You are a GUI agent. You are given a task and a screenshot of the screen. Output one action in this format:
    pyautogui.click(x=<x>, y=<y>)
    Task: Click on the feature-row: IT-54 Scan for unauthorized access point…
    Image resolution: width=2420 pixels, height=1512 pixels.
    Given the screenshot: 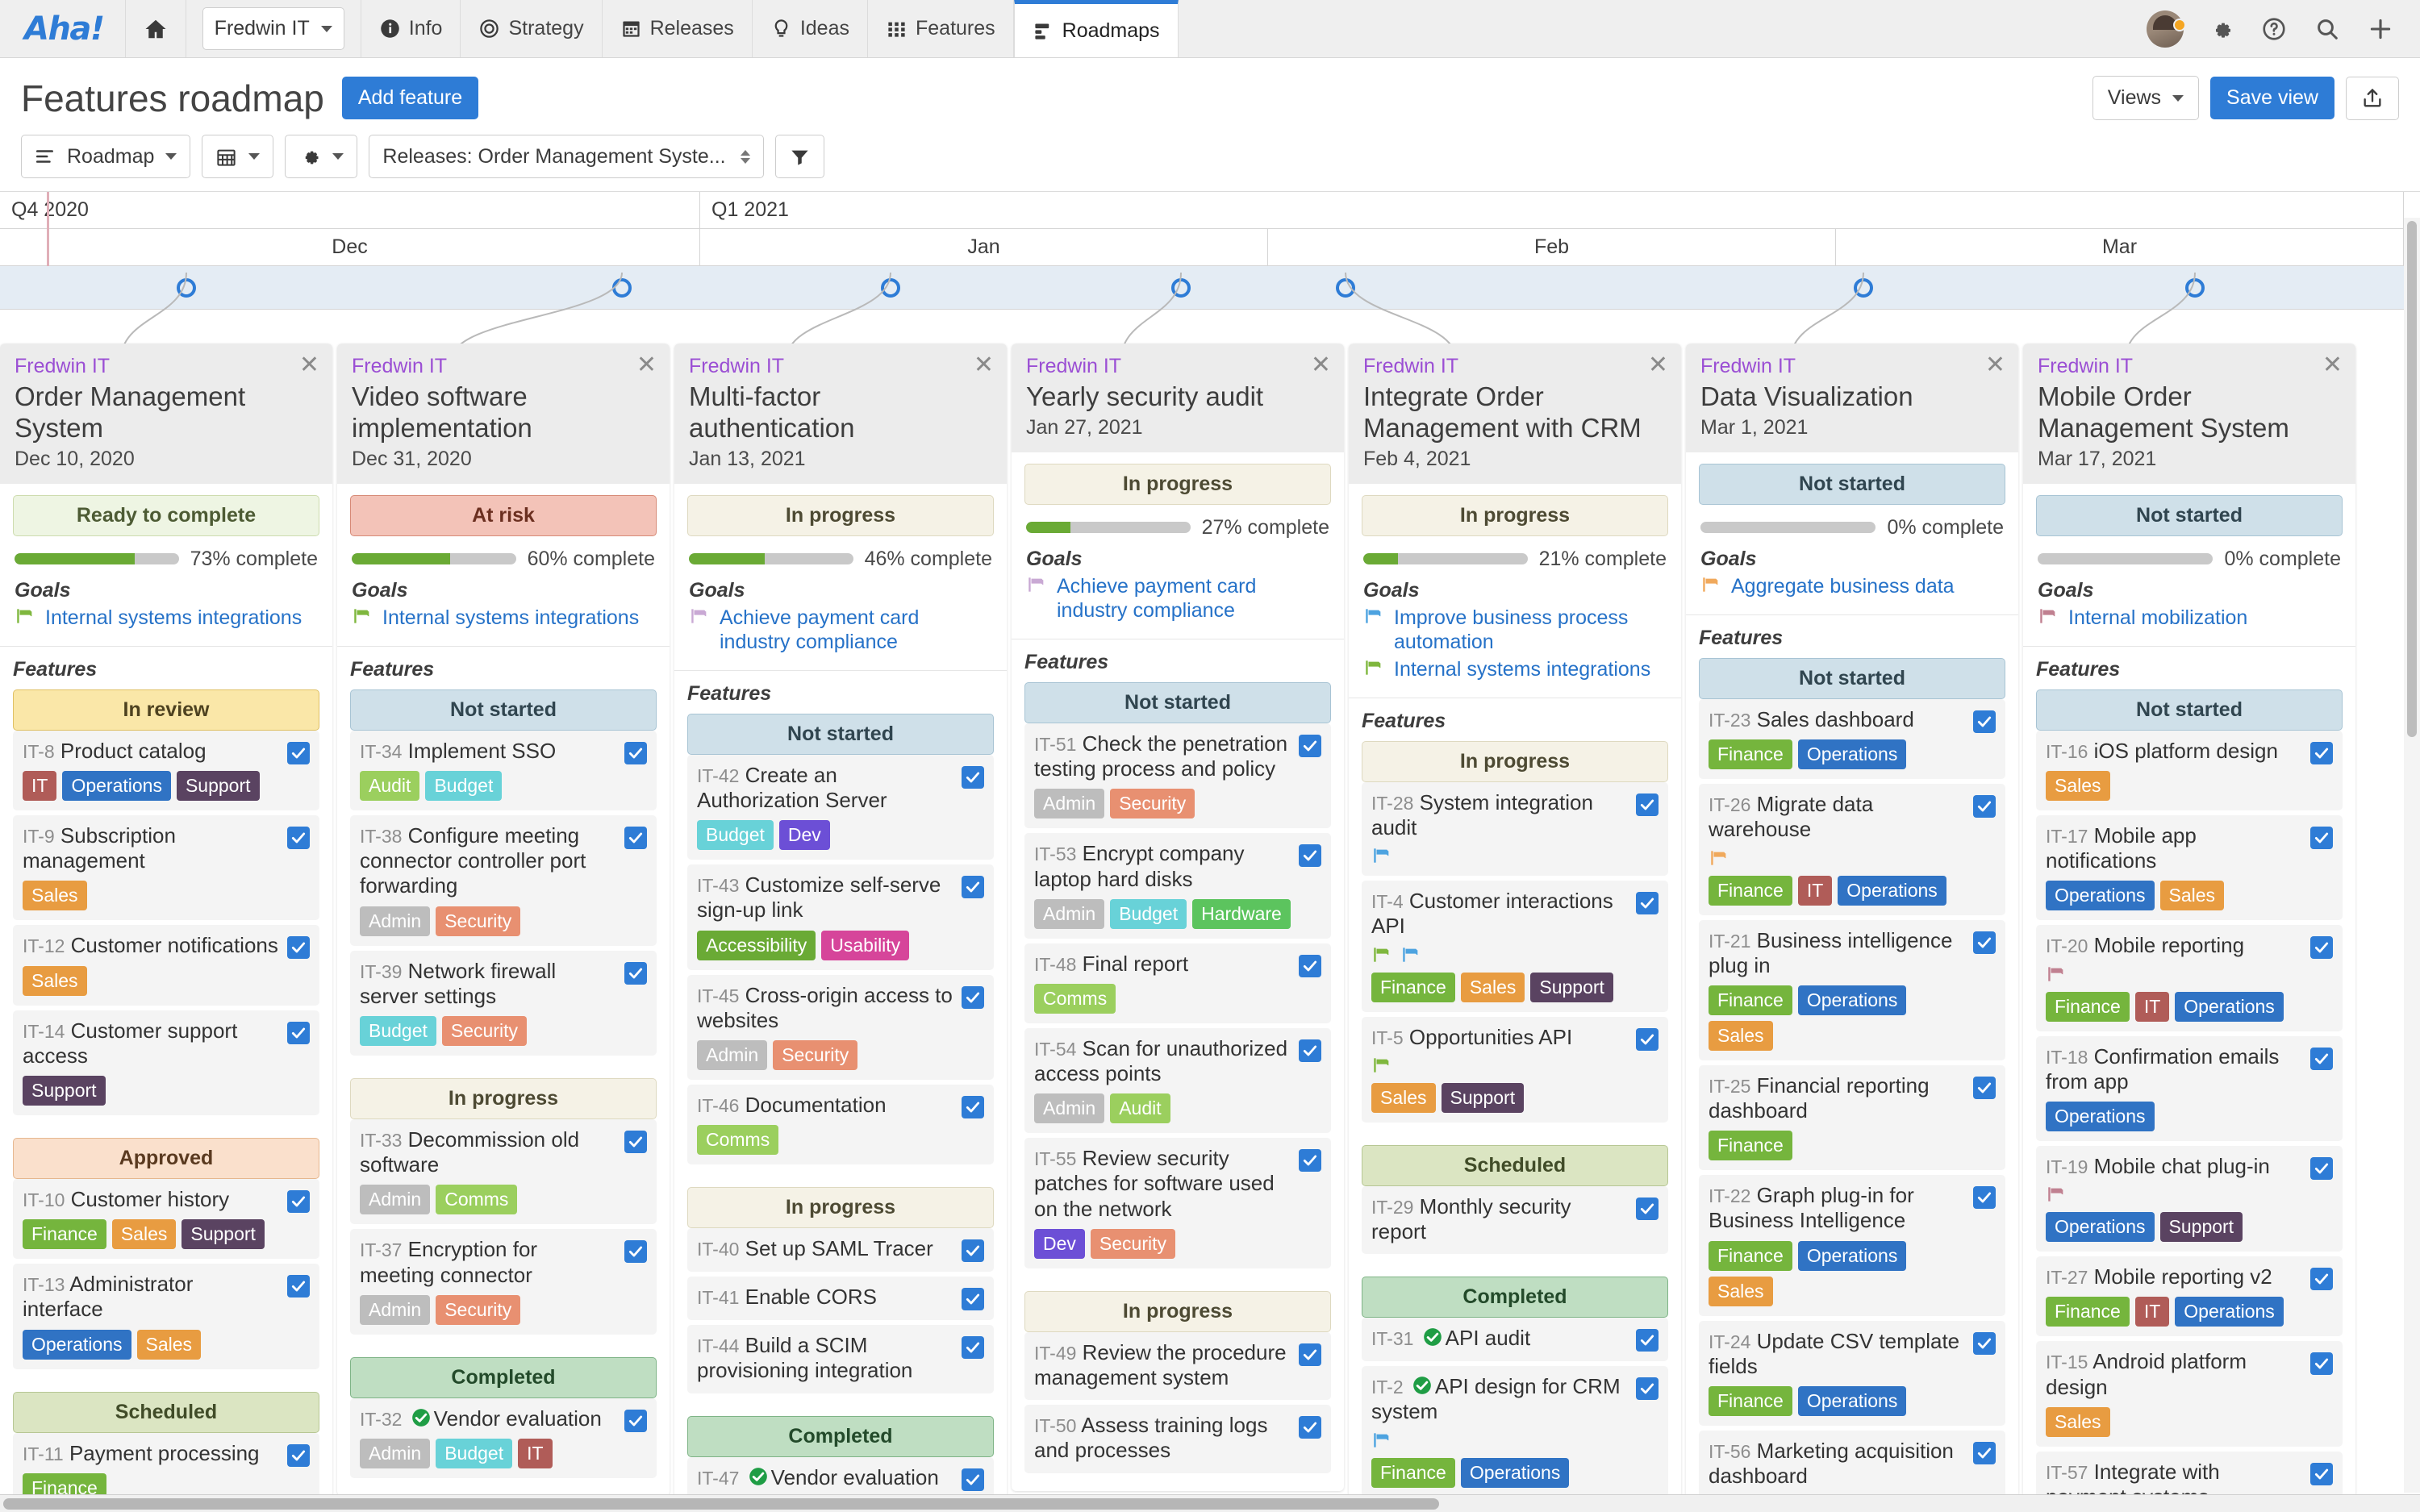 What is the action you would take?
    pyautogui.click(x=1177, y=1080)
    